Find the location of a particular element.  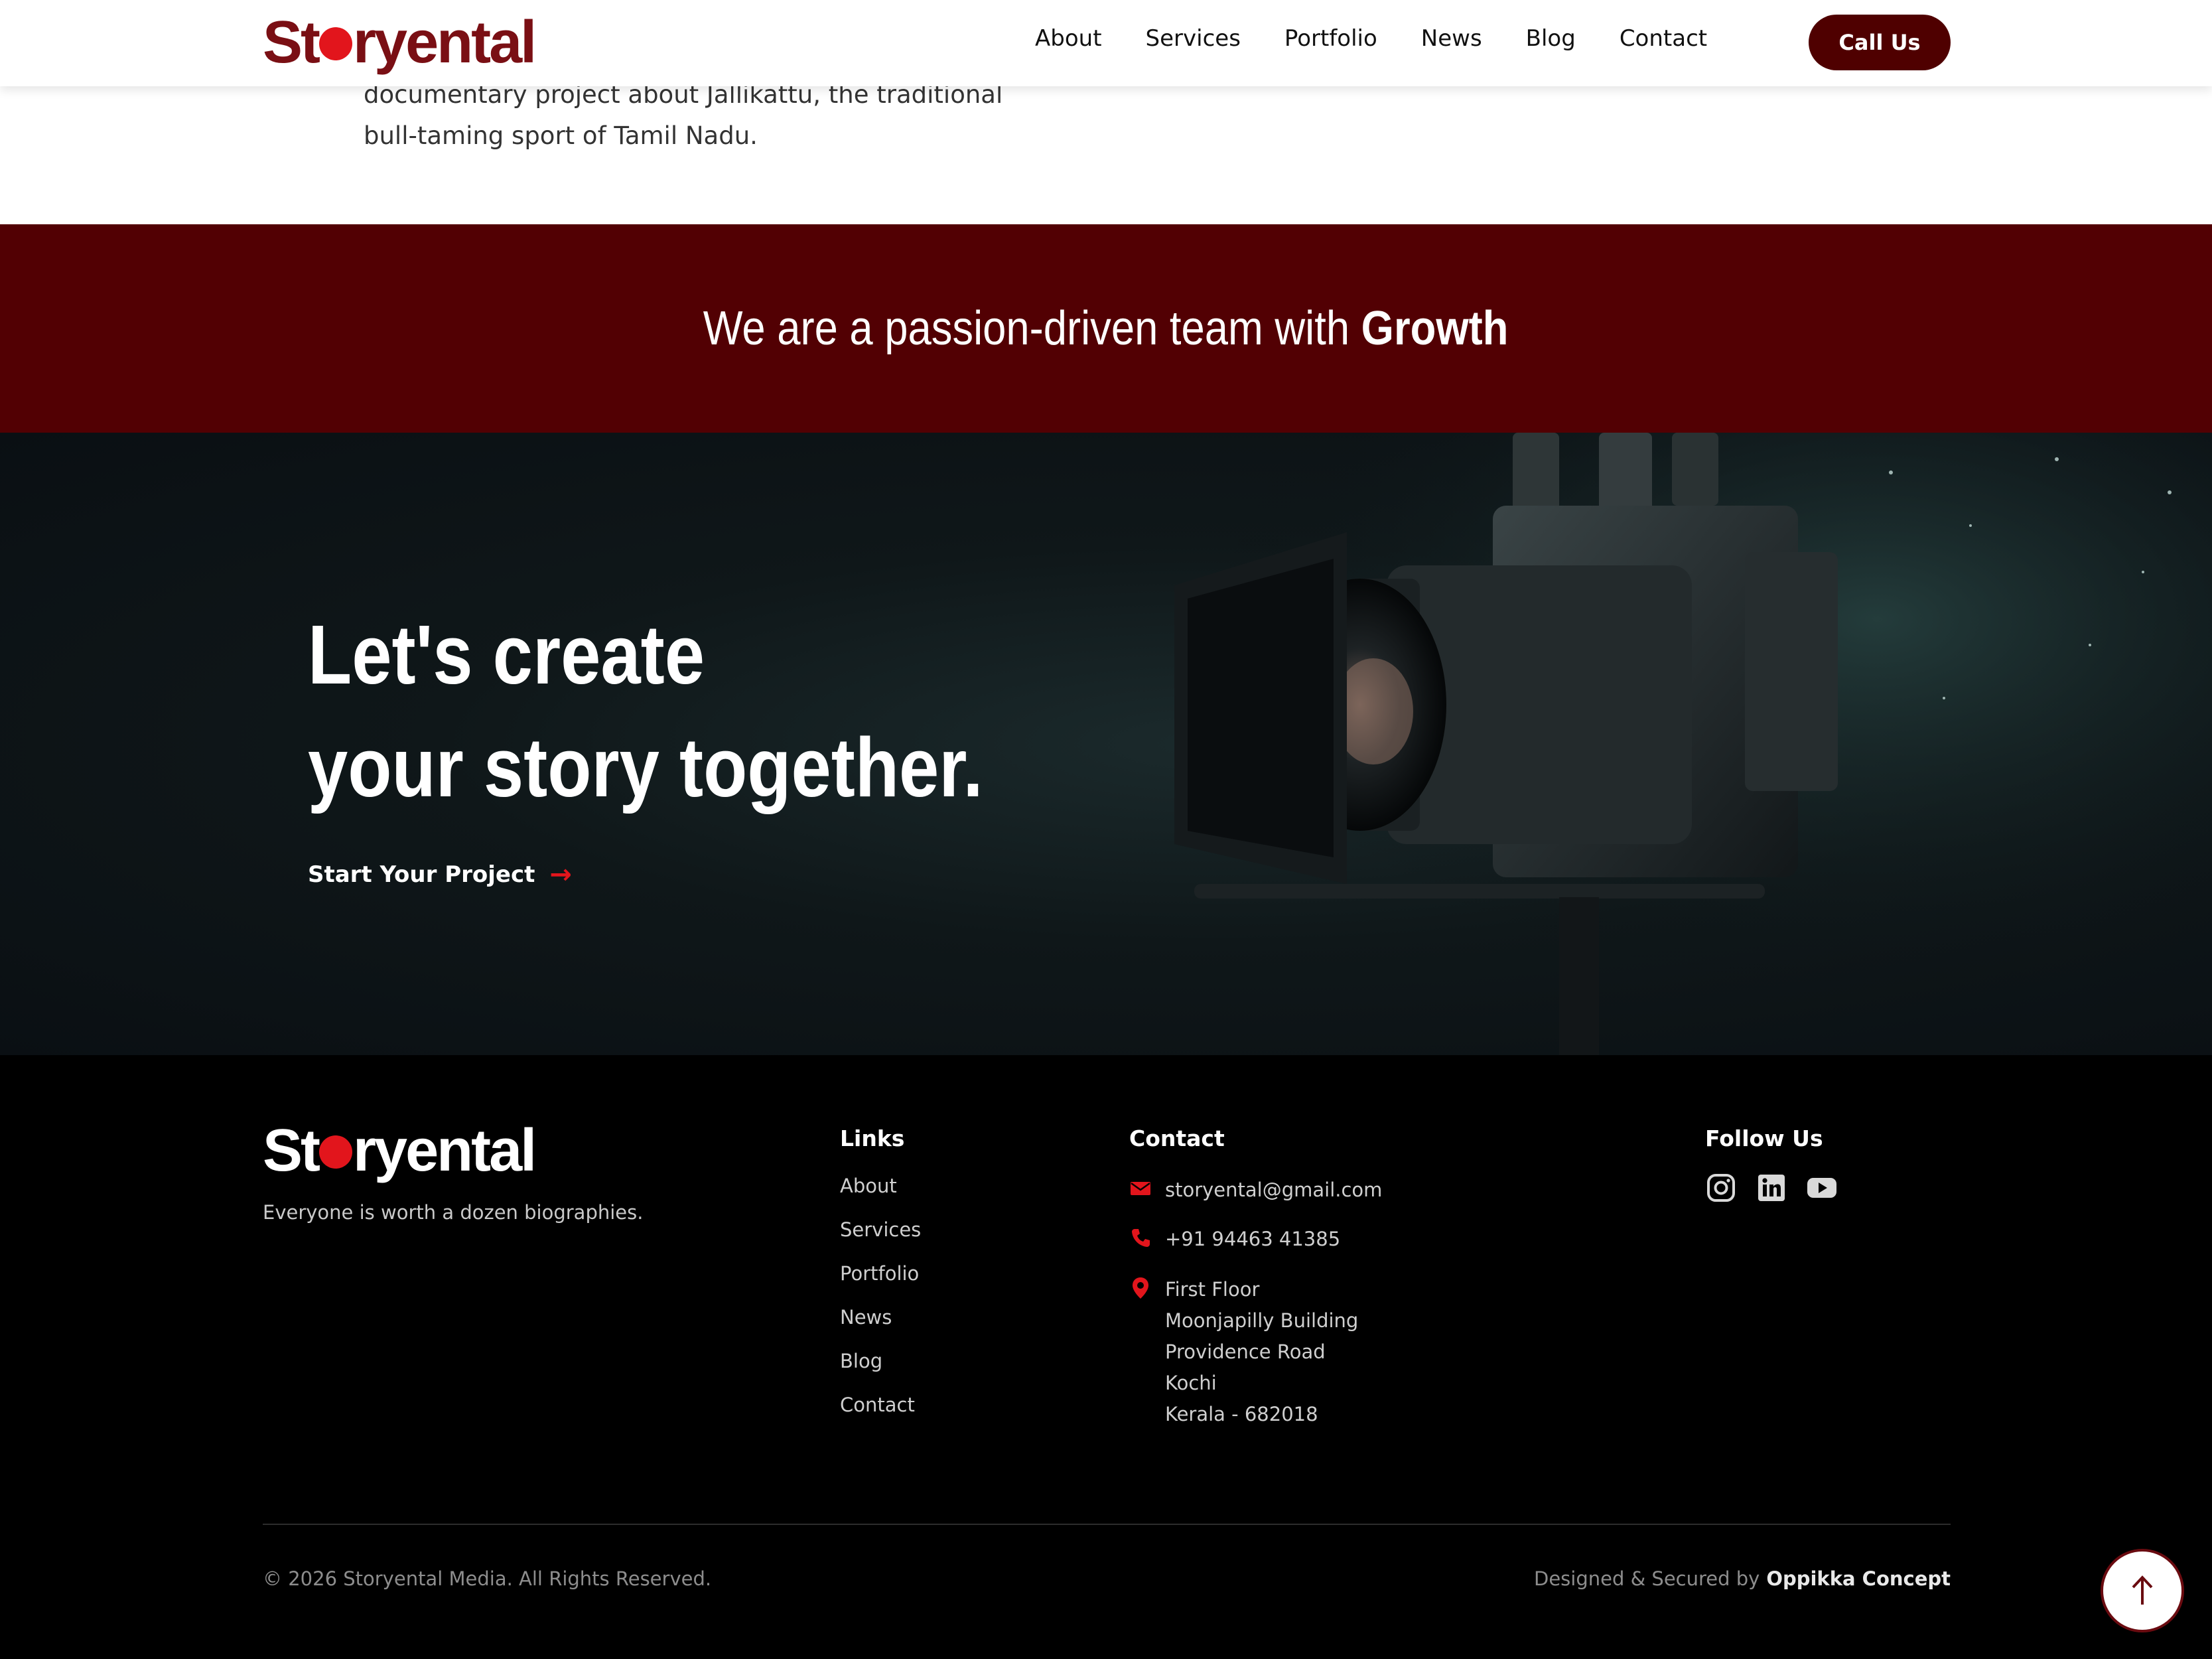

designed-by-text: Designed & Secured by is located at coordinates (1646, 1578).